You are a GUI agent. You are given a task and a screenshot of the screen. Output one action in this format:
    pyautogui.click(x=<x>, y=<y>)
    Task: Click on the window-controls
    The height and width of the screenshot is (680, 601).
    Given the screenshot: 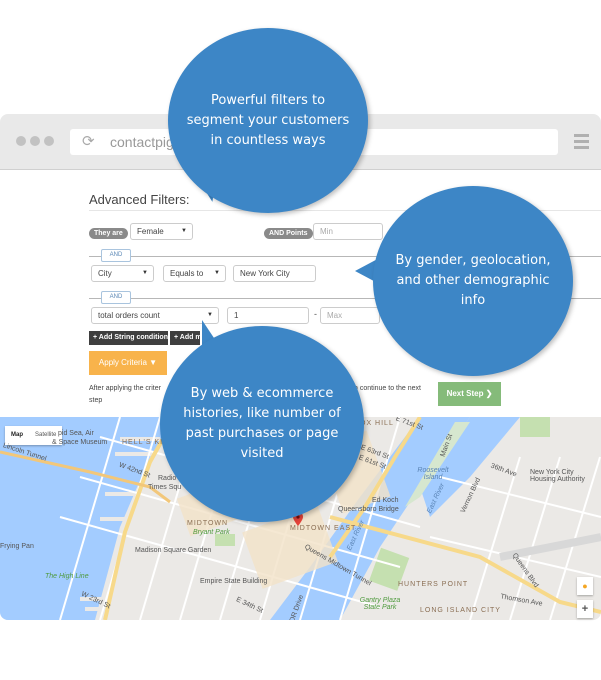 What is the action you would take?
    pyautogui.click(x=35, y=141)
    